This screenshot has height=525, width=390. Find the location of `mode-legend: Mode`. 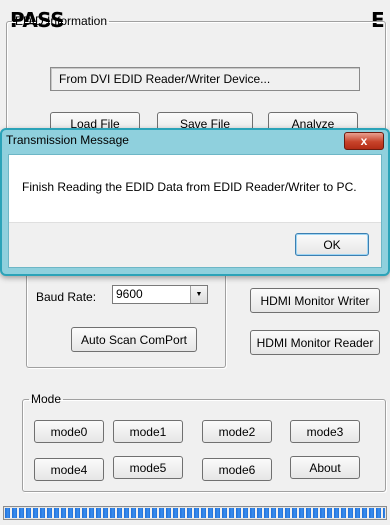

mode-legend: Mode is located at coordinates (46, 399).